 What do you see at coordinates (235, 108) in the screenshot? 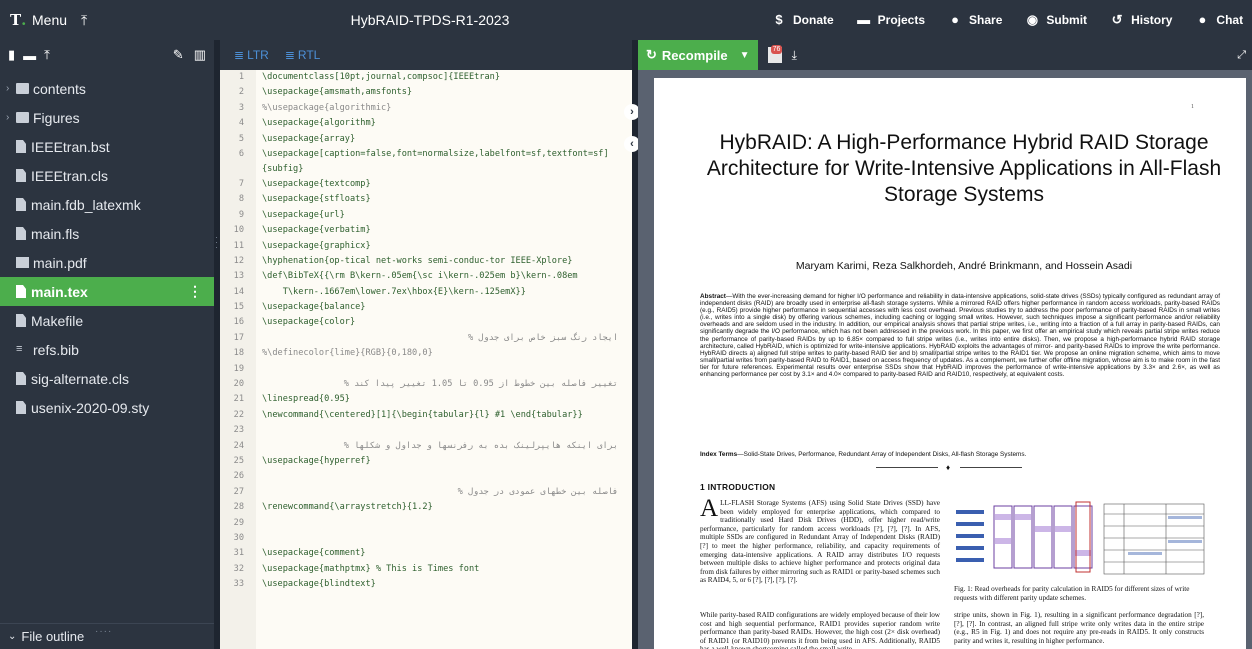
I see `line-number: 3` at bounding box center [235, 108].